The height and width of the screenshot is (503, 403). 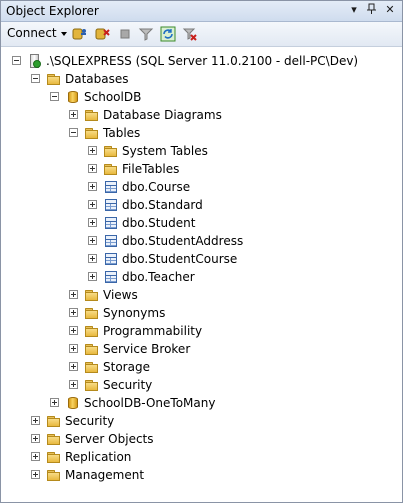 I want to click on close-filter-icon, so click(x=190, y=34).